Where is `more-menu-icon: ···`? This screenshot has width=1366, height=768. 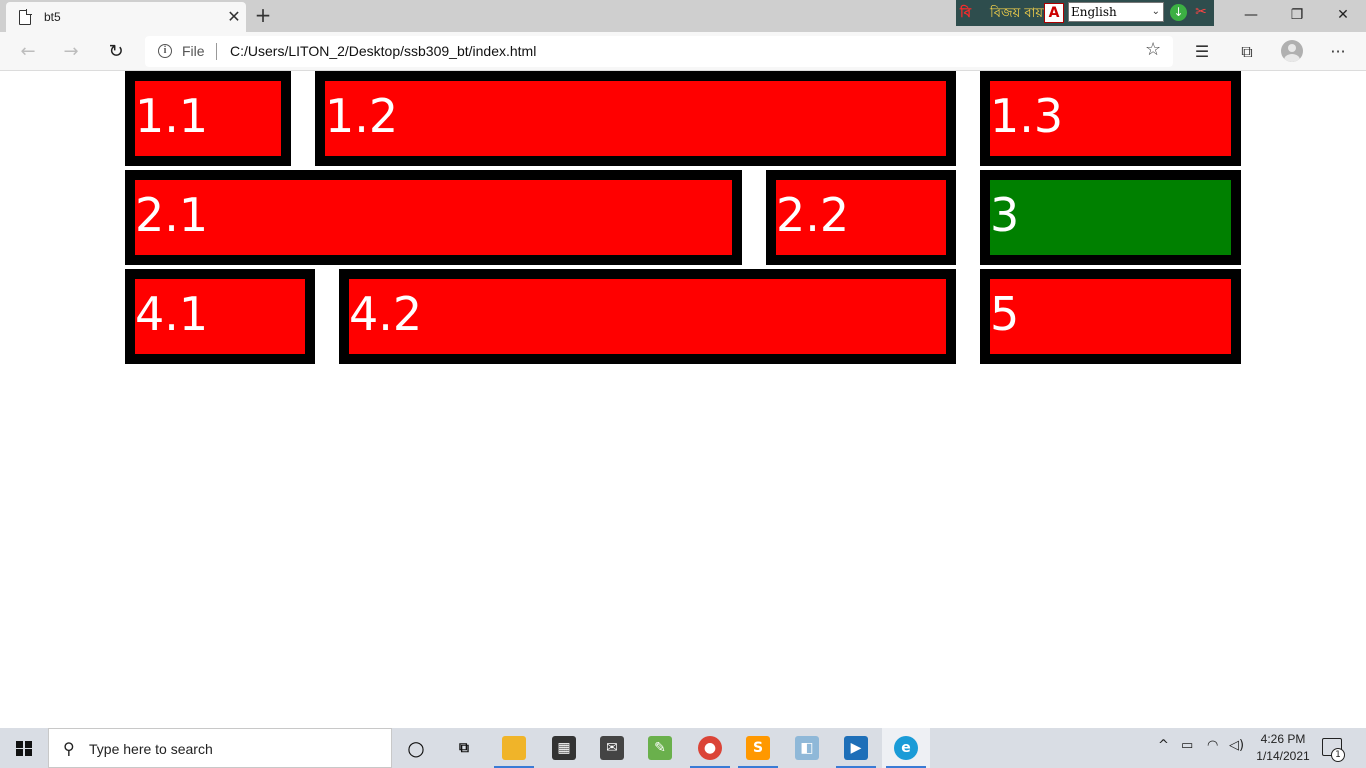
more-menu-icon: ··· is located at coordinates (1338, 52).